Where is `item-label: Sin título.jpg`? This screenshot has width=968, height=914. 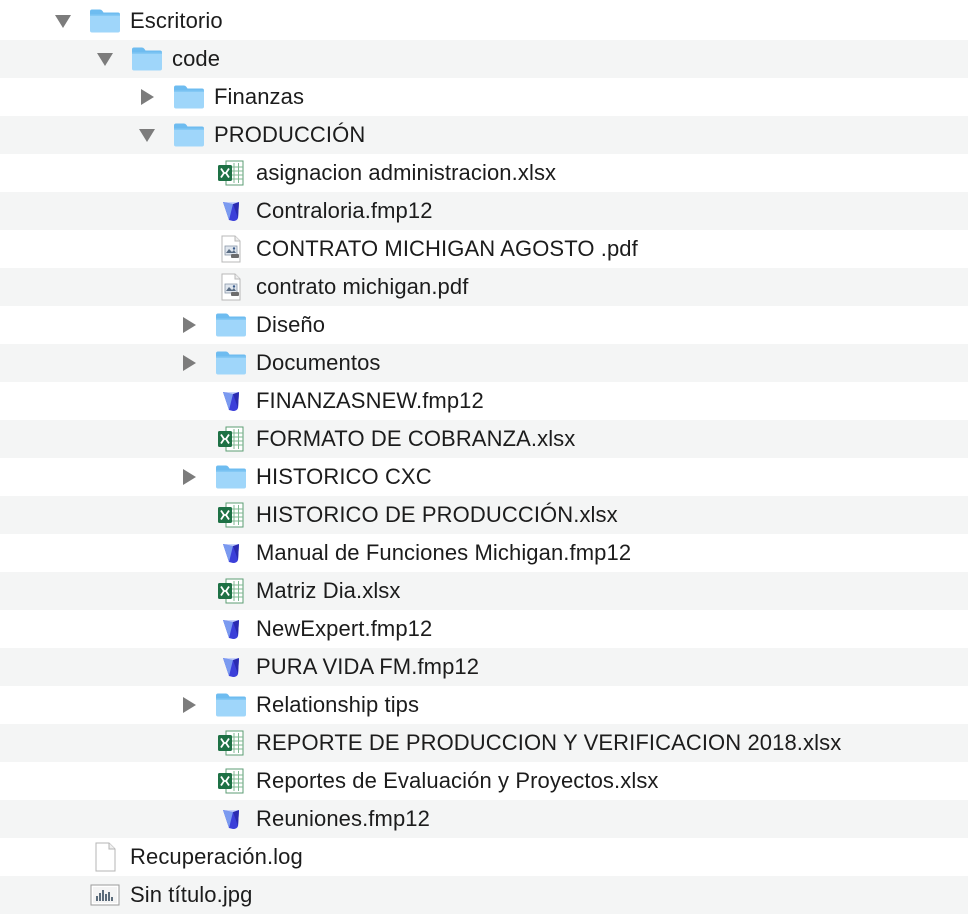 item-label: Sin título.jpg is located at coordinates (191, 894).